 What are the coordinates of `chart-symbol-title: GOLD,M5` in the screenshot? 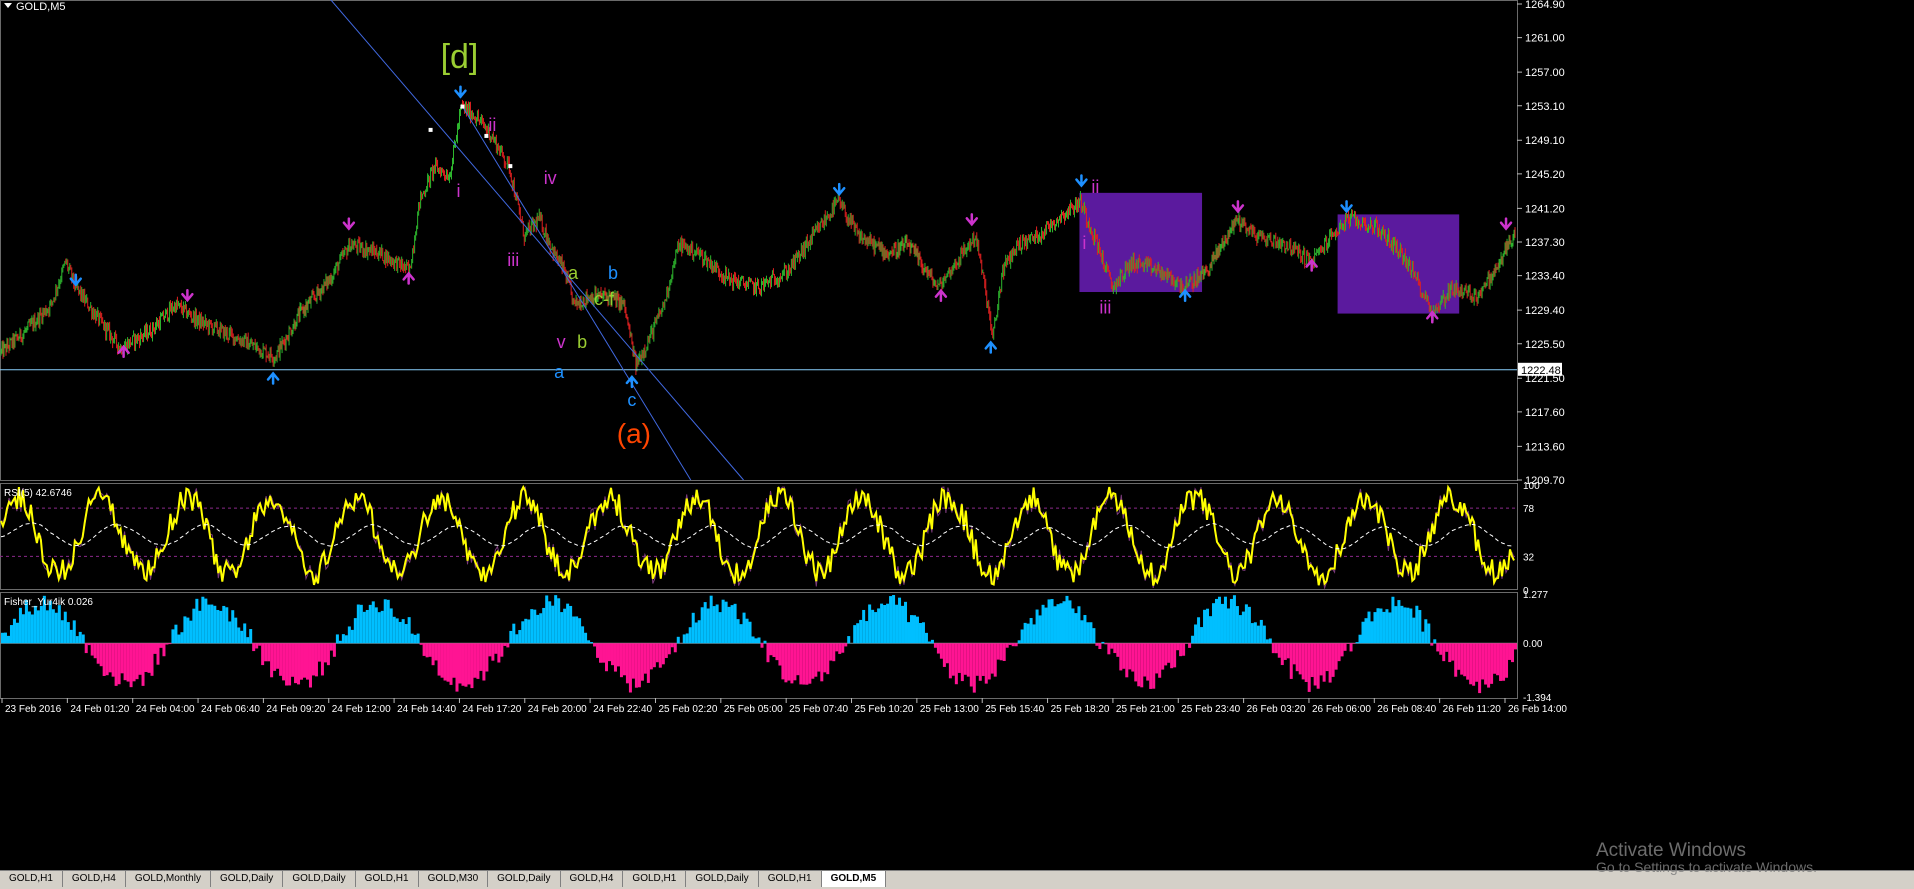 It's located at (41, 7).